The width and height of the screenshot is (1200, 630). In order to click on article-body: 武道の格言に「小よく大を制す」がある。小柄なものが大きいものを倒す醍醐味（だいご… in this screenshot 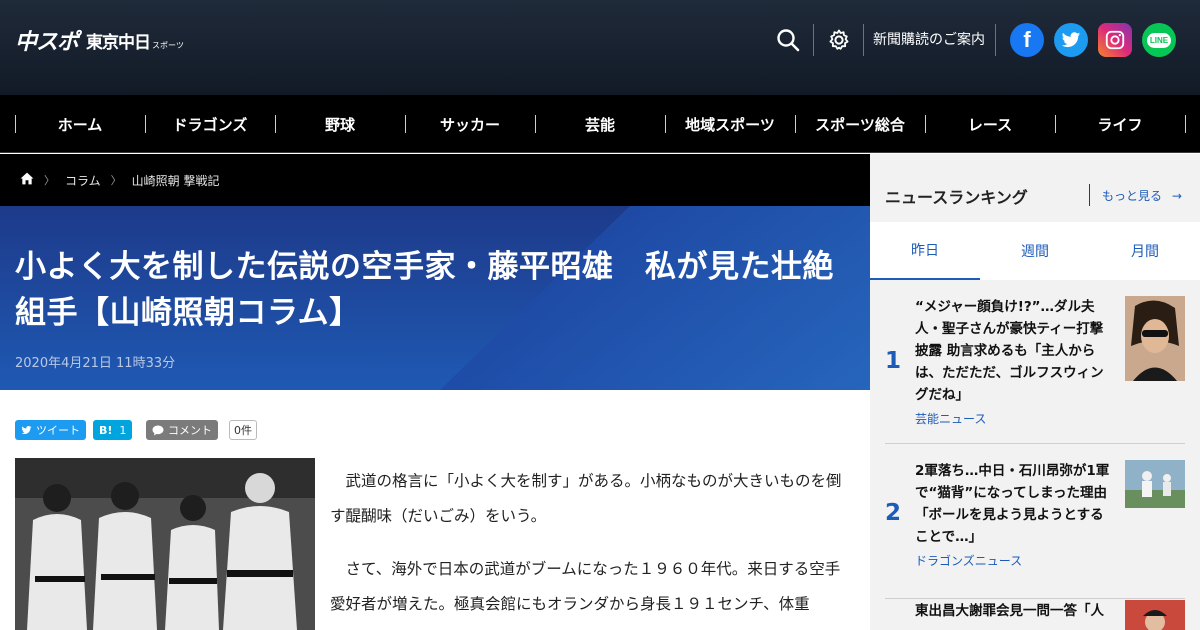, I will do `click(587, 547)`.